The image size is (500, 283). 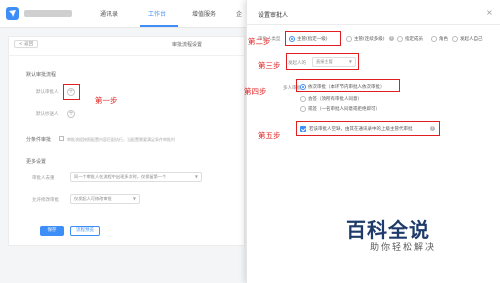 I want to click on radio-method-joint, so click(x=303, y=99).